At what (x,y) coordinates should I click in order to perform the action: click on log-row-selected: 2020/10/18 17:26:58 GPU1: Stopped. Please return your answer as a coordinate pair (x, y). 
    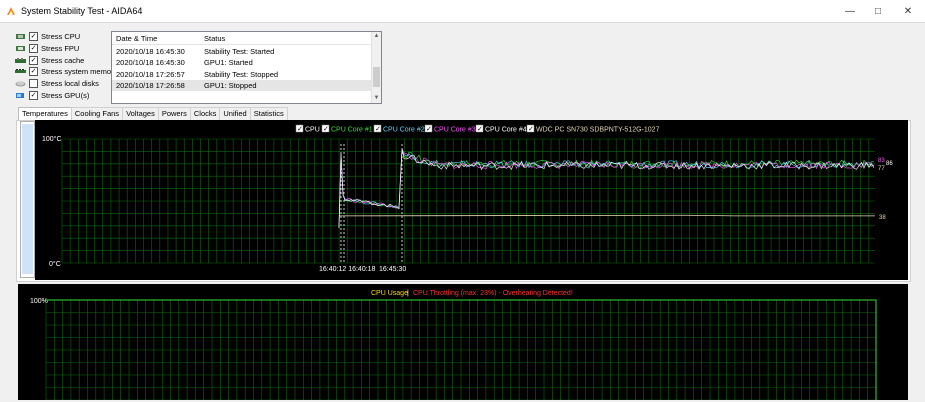
    Looking at the image, I should click on (241, 85).